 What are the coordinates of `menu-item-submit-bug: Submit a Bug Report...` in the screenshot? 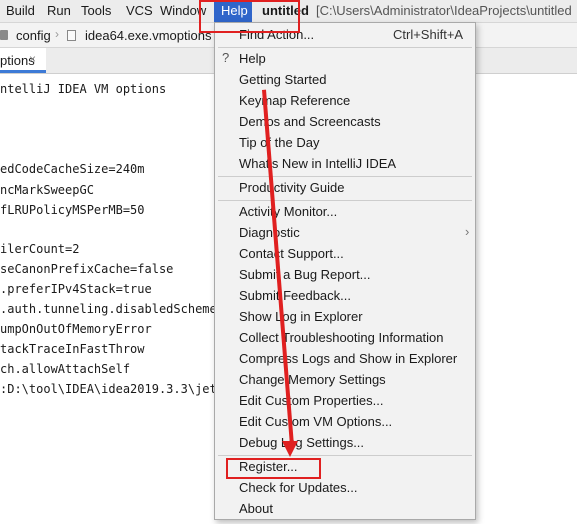 It's located at (345, 275).